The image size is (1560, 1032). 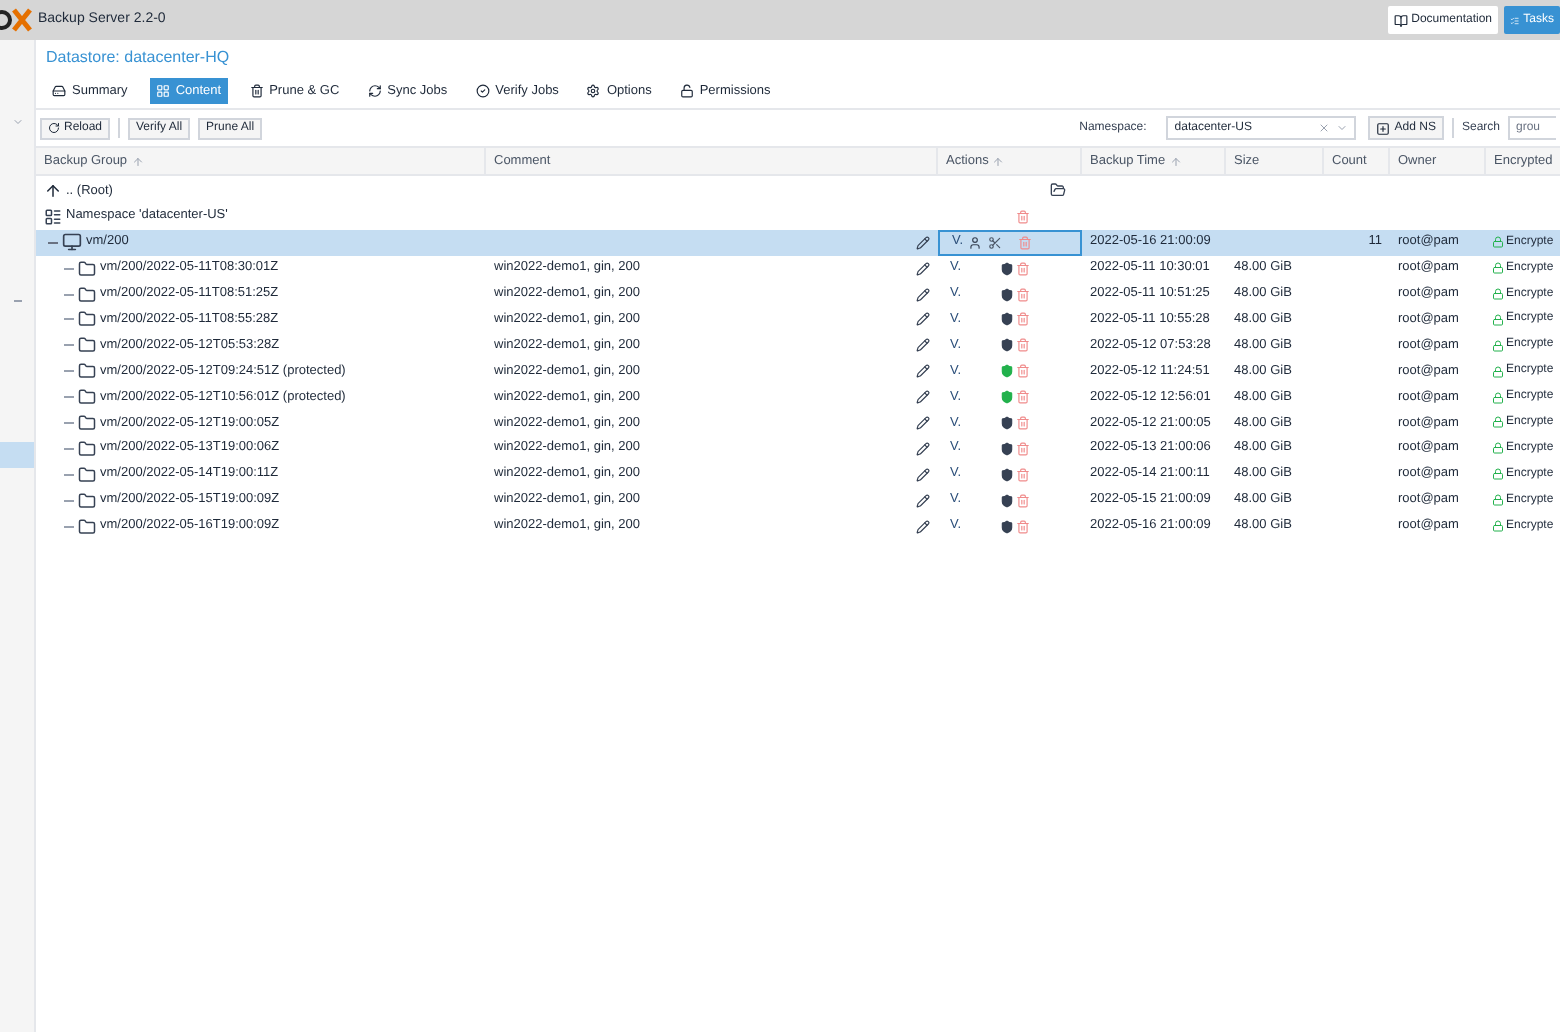 I want to click on unlock-icon, so click(x=686, y=91).